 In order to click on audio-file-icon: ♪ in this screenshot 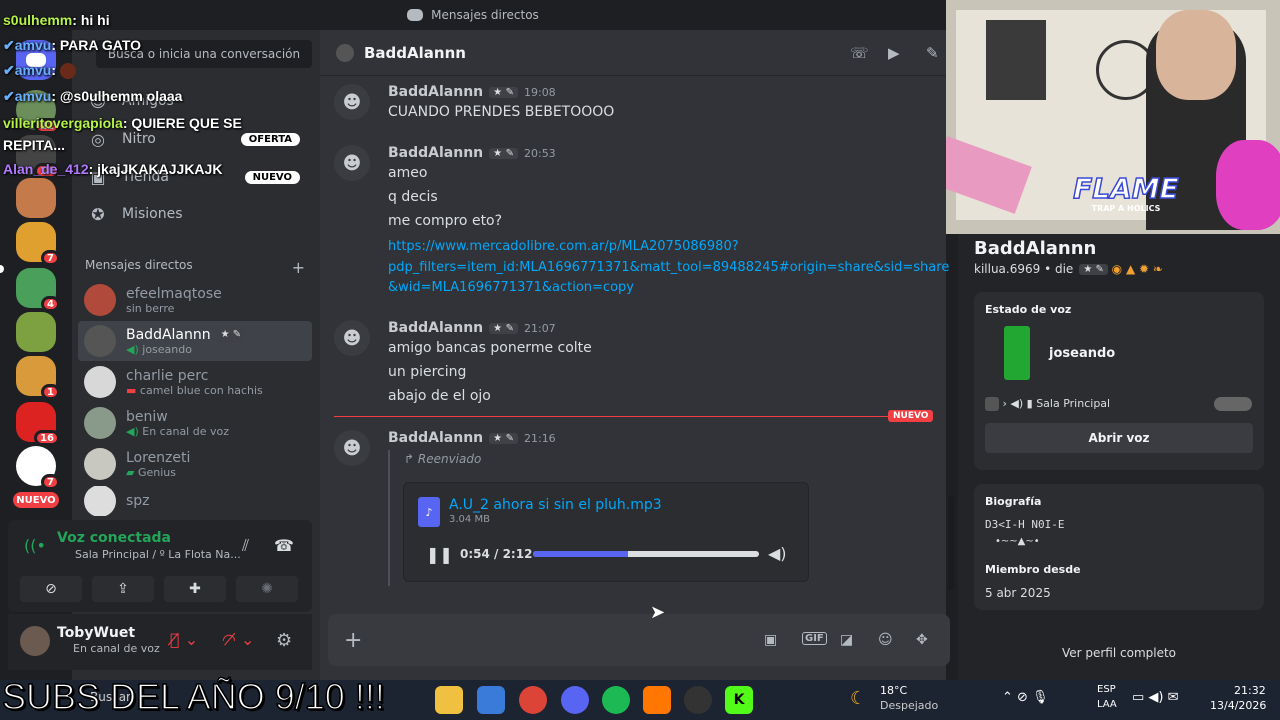, I will do `click(429, 512)`.